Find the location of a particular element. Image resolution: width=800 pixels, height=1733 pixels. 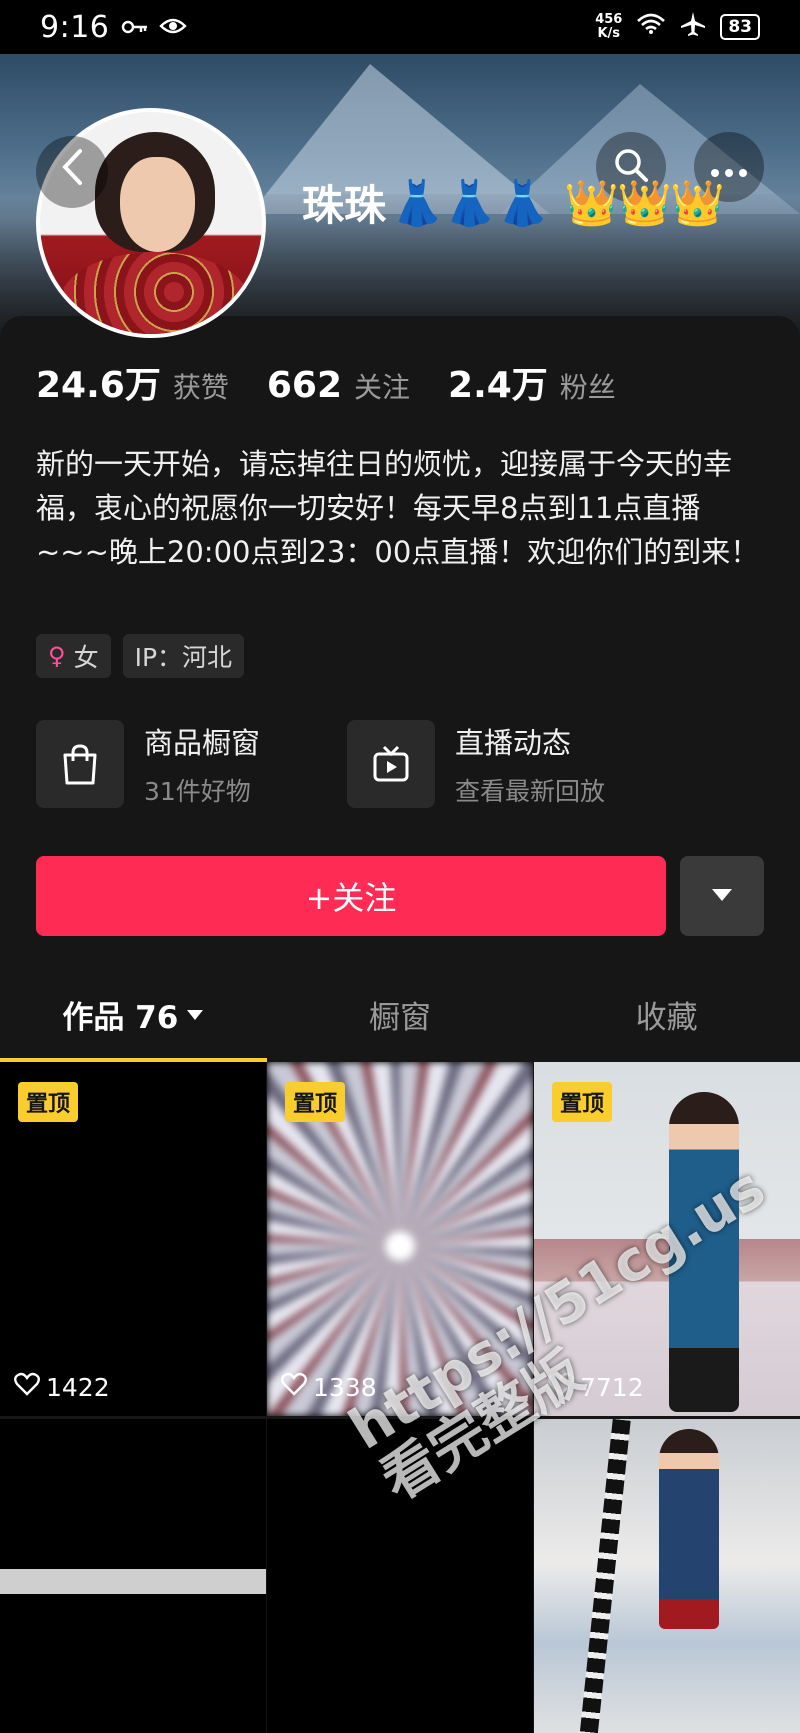

crown-decoration: 👑👑👑 is located at coordinates (644, 203).